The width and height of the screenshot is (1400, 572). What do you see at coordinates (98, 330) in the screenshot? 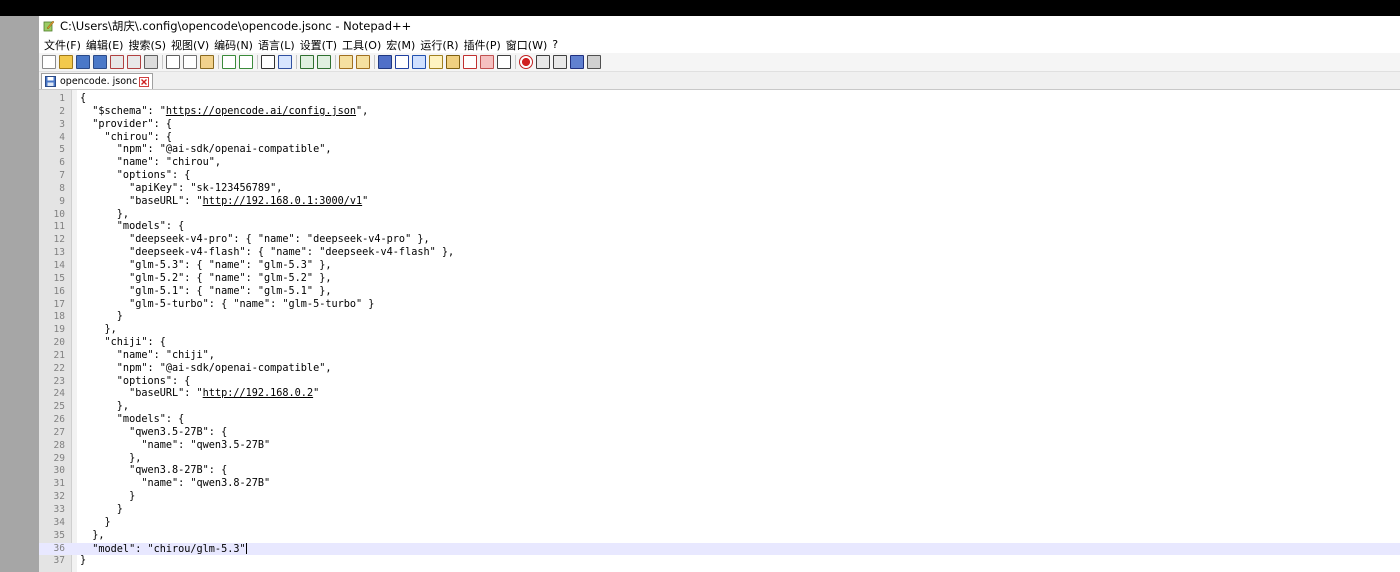
I see `code-segment: },` at bounding box center [98, 330].